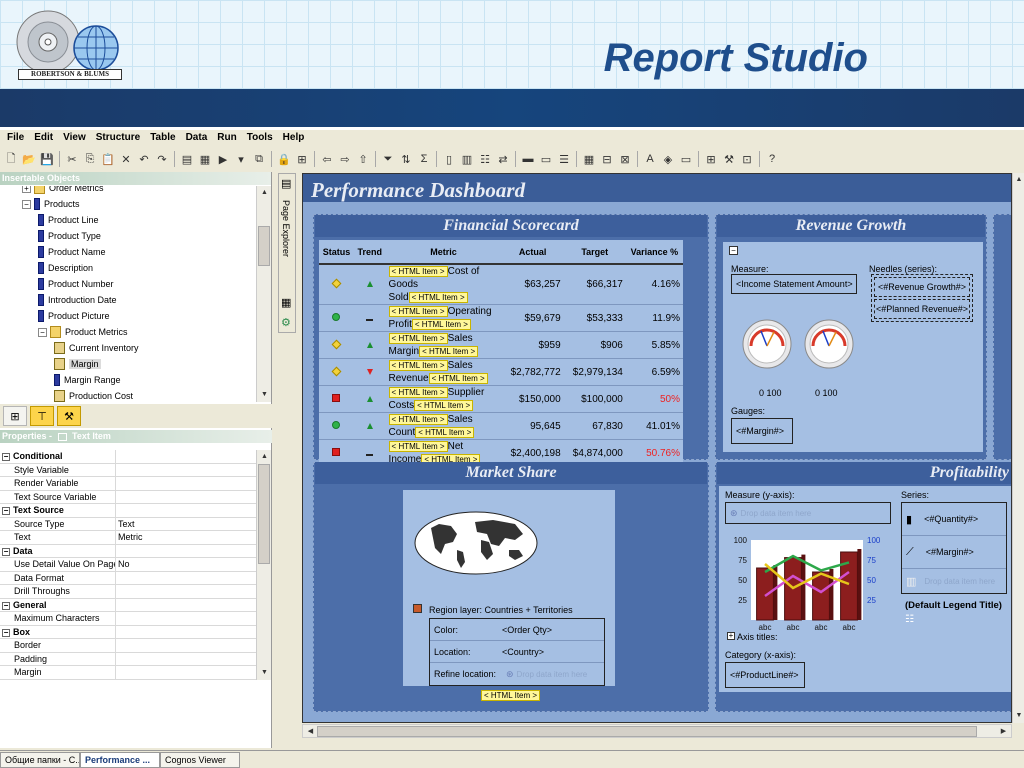  Describe the element at coordinates (922, 309) in the screenshot. I see `needle-2: <#Planned Revenue#>` at that location.